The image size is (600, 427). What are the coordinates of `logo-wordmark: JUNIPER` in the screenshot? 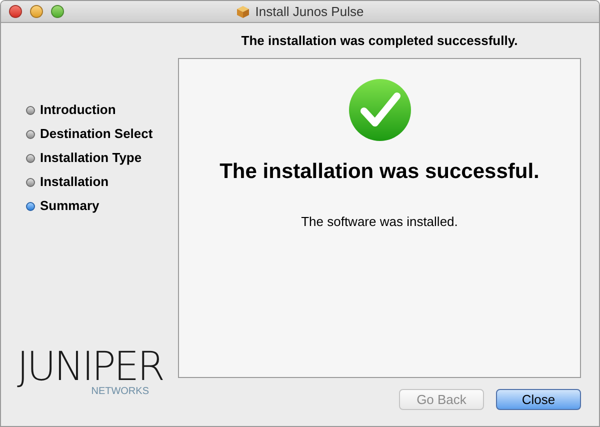 It's located at (90, 367).